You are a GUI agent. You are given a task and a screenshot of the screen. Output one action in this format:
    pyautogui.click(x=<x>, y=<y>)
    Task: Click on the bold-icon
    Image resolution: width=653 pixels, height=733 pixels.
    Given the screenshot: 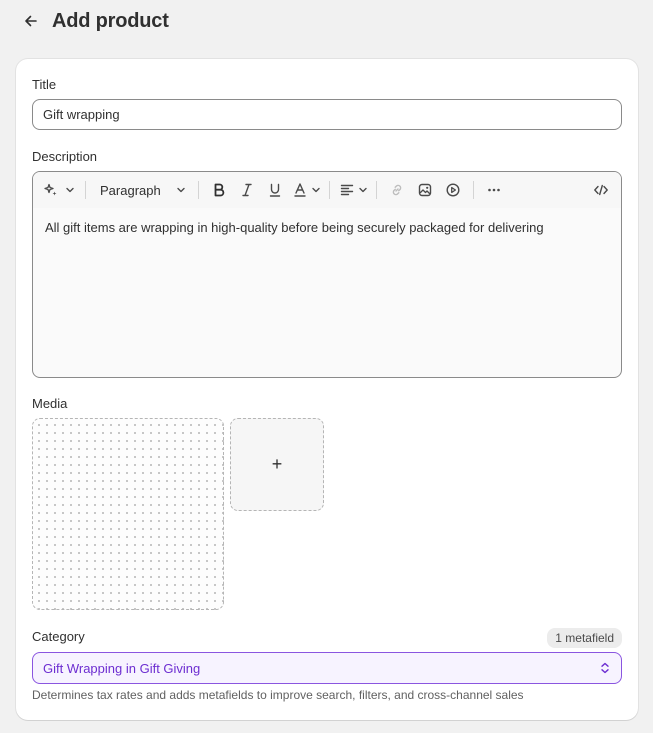 What is the action you would take?
    pyautogui.click(x=219, y=190)
    